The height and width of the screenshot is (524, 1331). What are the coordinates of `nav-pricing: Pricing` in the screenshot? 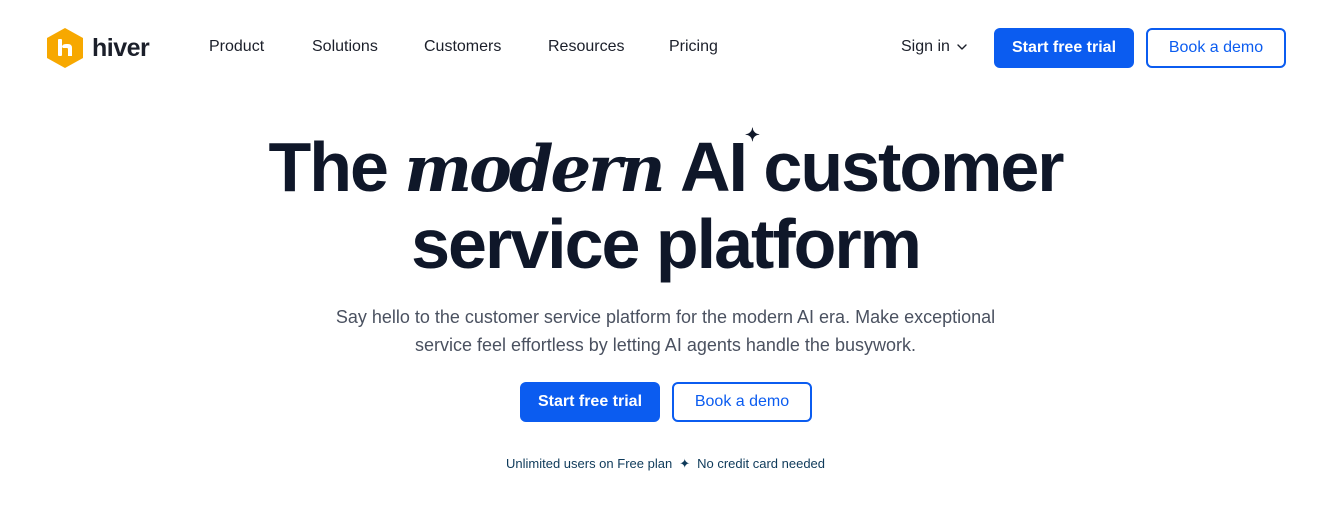 It's located at (693, 47).